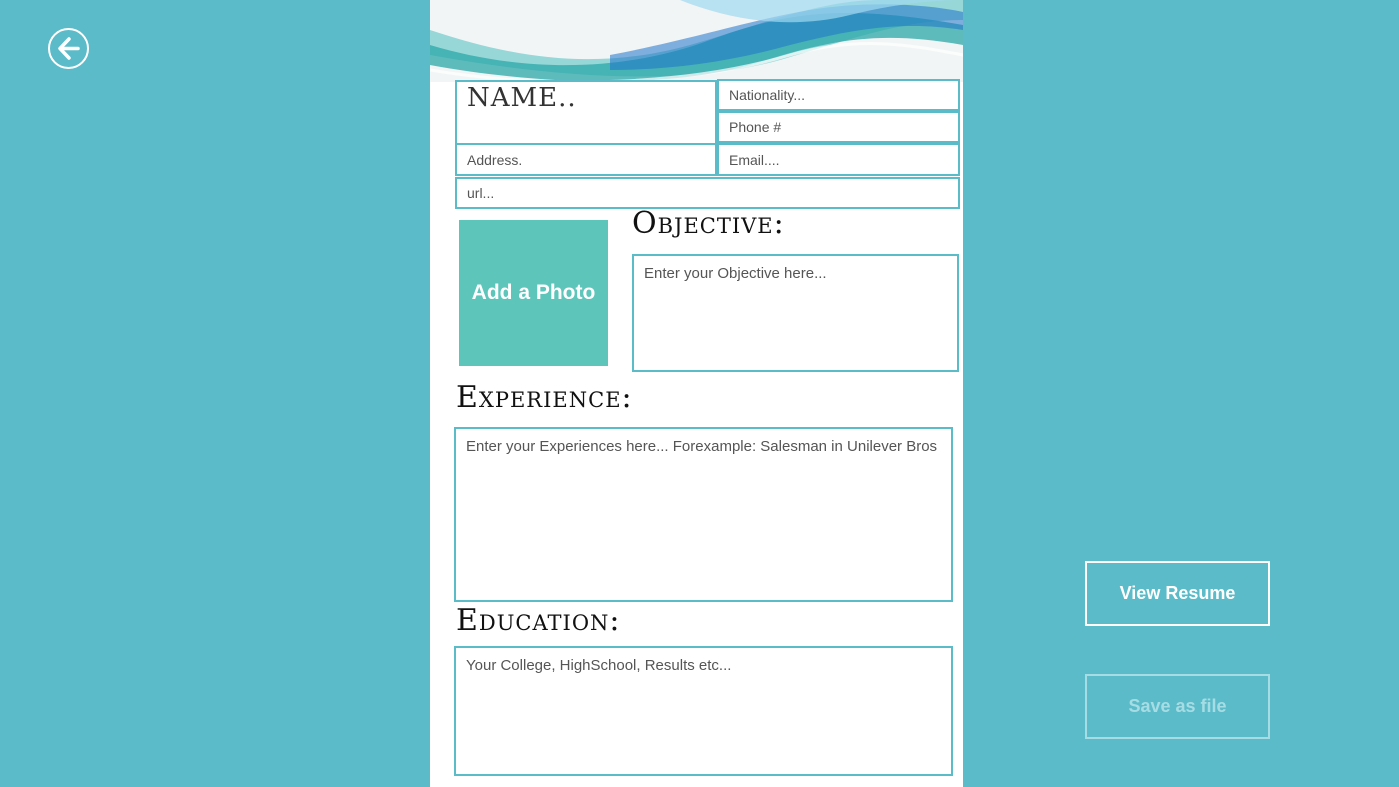 The image size is (1399, 787). What do you see at coordinates (838, 159) in the screenshot?
I see `email-field` at bounding box center [838, 159].